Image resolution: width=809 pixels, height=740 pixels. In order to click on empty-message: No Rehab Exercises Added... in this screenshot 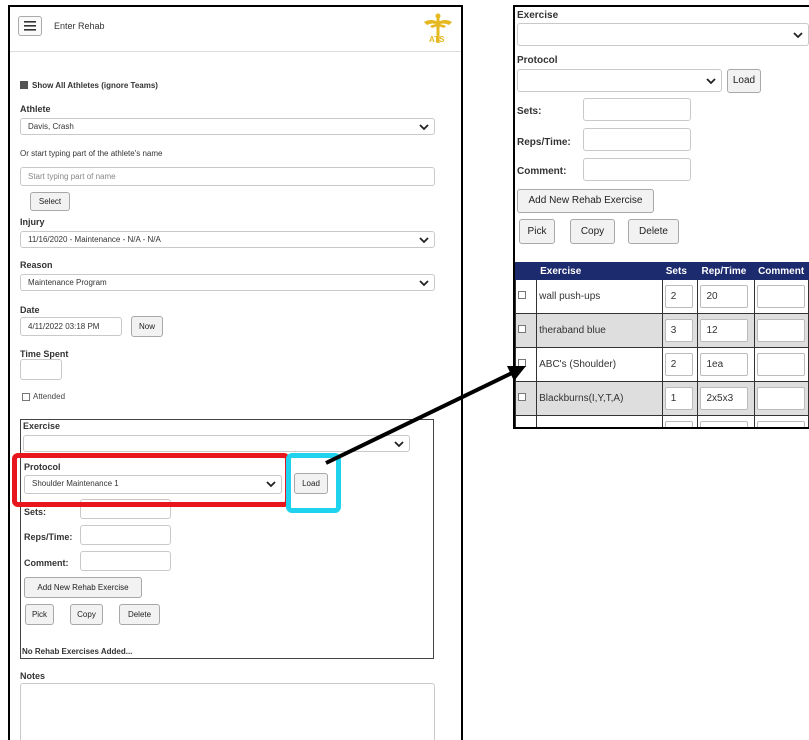, I will do `click(77, 651)`.